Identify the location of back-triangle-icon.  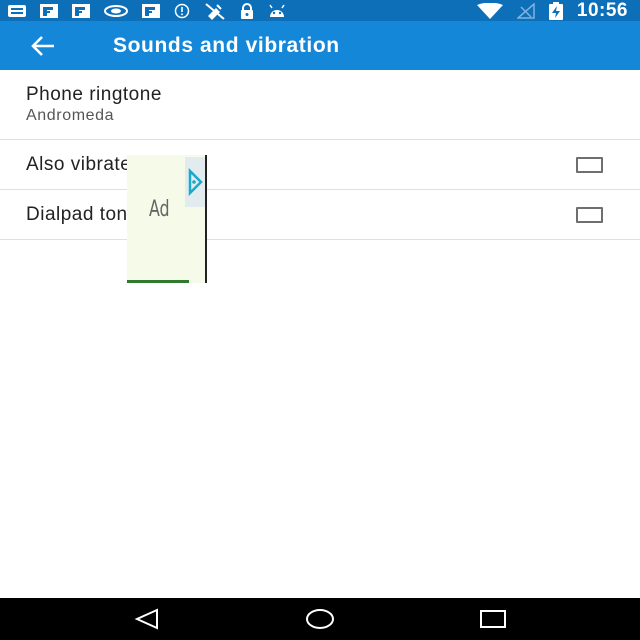
(146, 619).